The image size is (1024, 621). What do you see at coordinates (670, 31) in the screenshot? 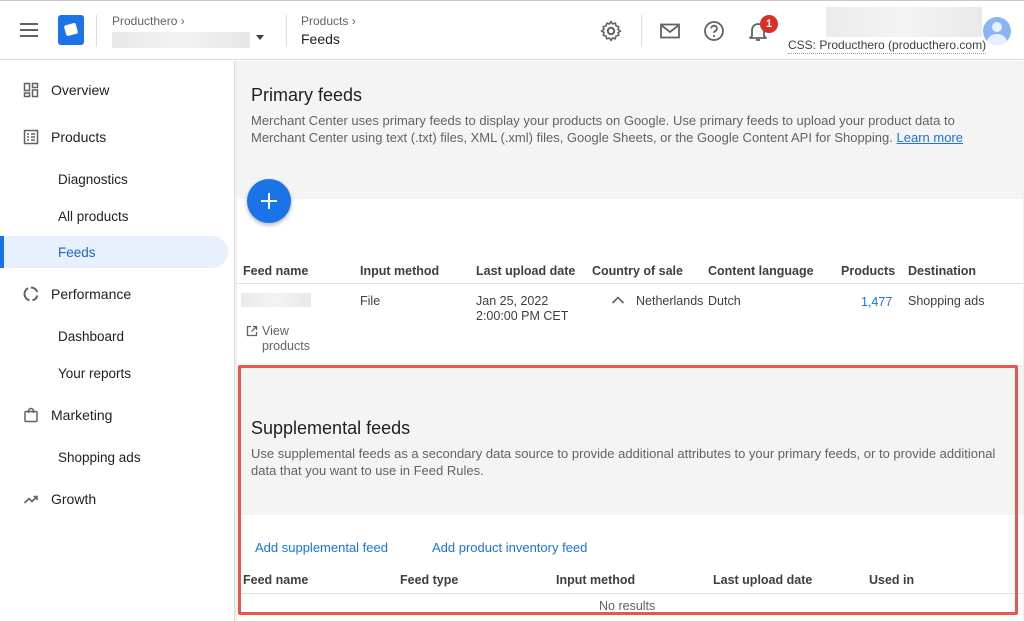
I see `mail-icon` at bounding box center [670, 31].